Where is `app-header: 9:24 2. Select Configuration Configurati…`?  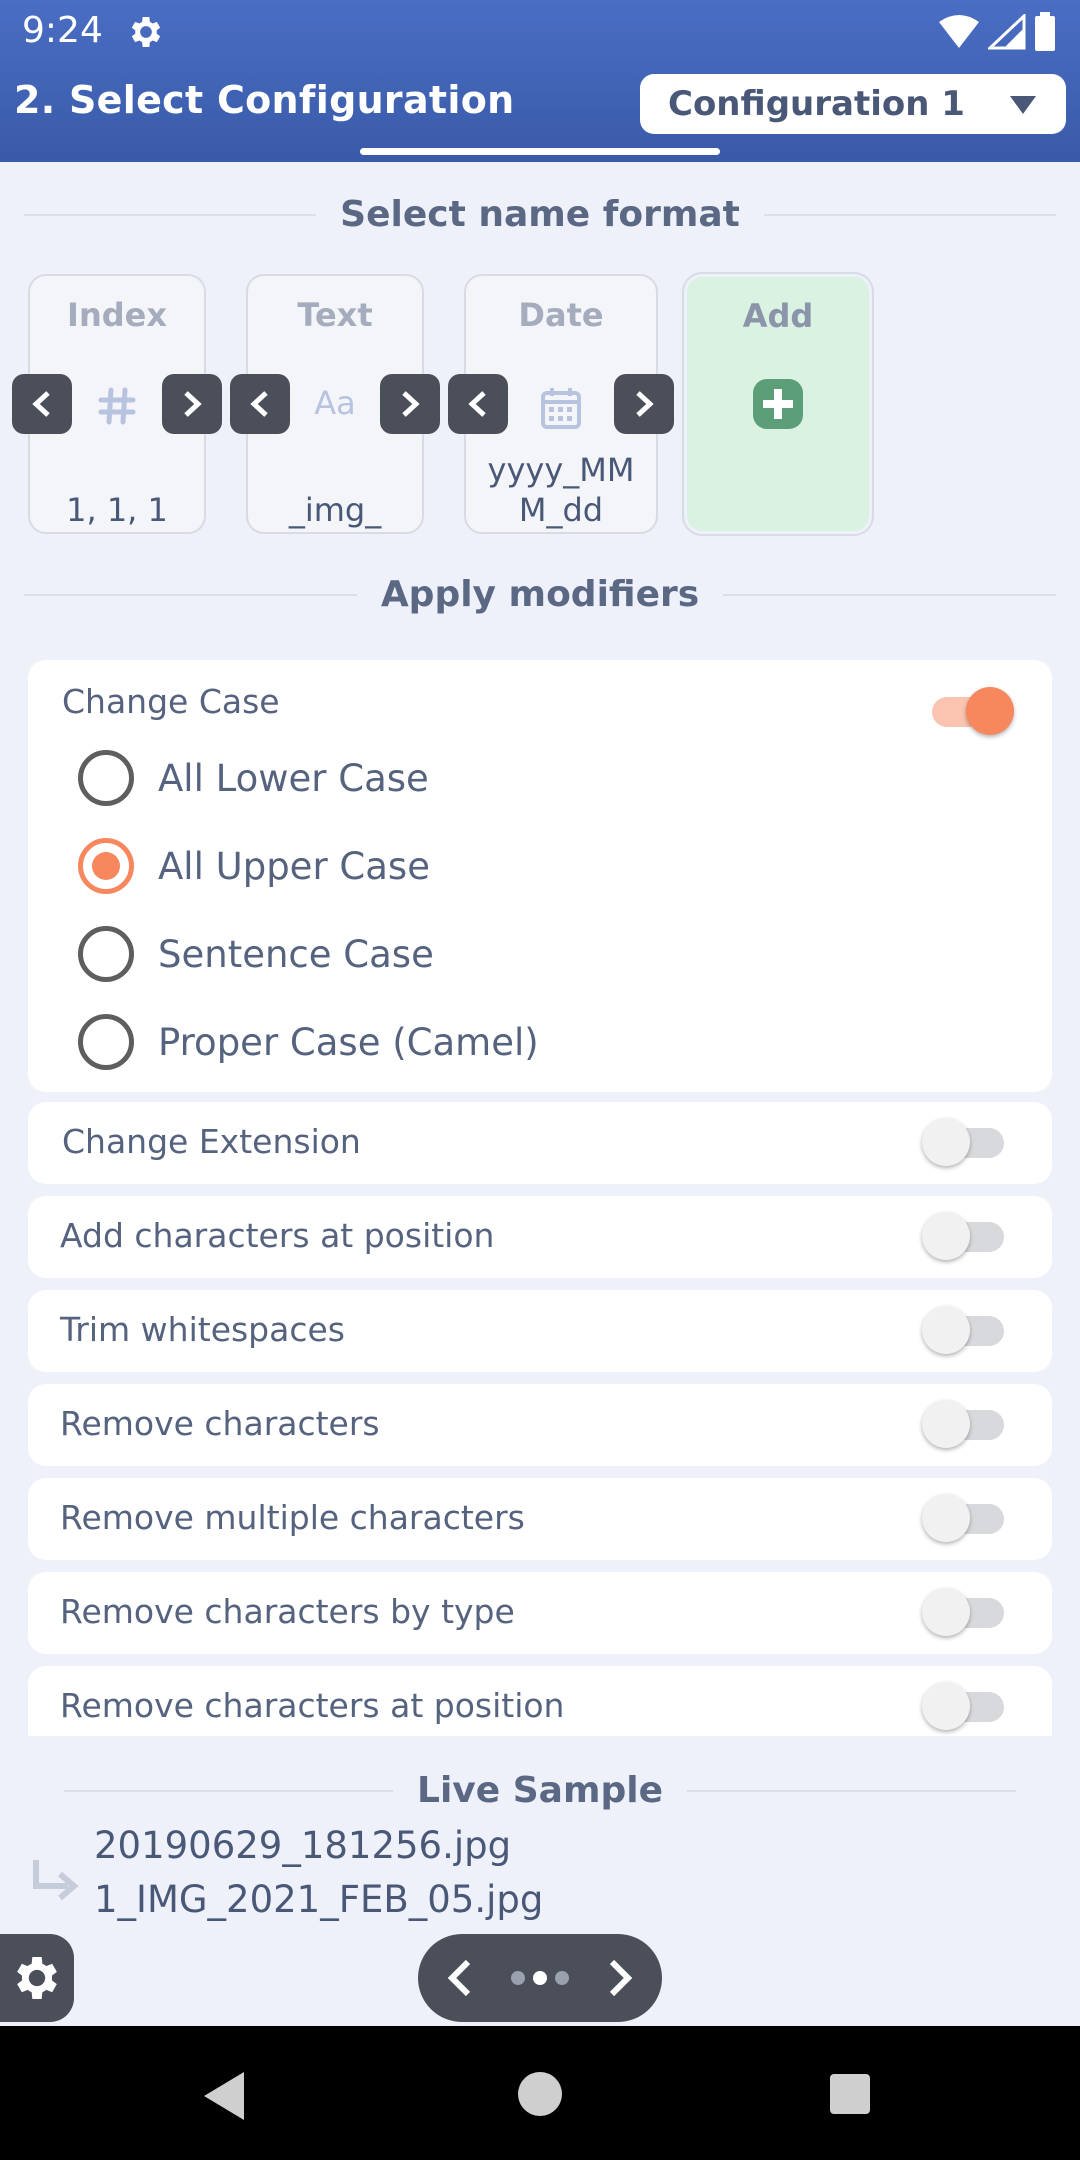 app-header: 9:24 2. Select Configuration Configurati… is located at coordinates (540, 81).